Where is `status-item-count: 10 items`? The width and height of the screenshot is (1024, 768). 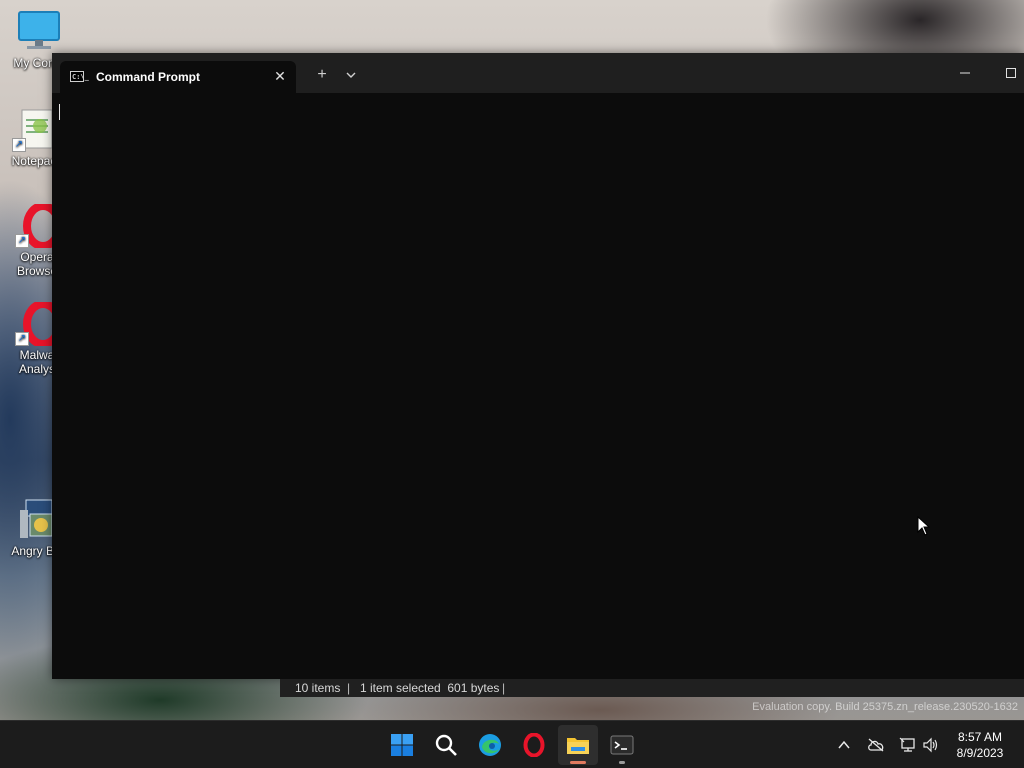
status-item-count: 10 items is located at coordinates (318, 688).